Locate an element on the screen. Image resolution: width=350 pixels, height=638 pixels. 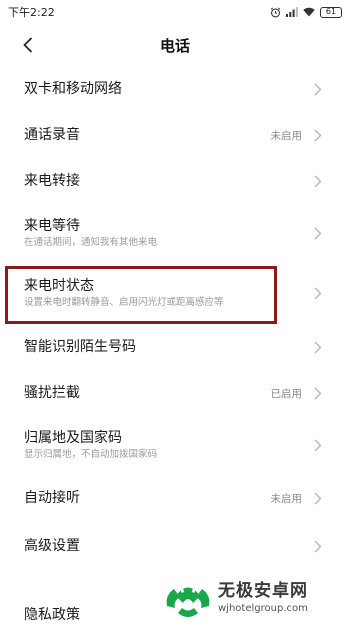
setting-advanced: 高级设置 is located at coordinates (175, 546).